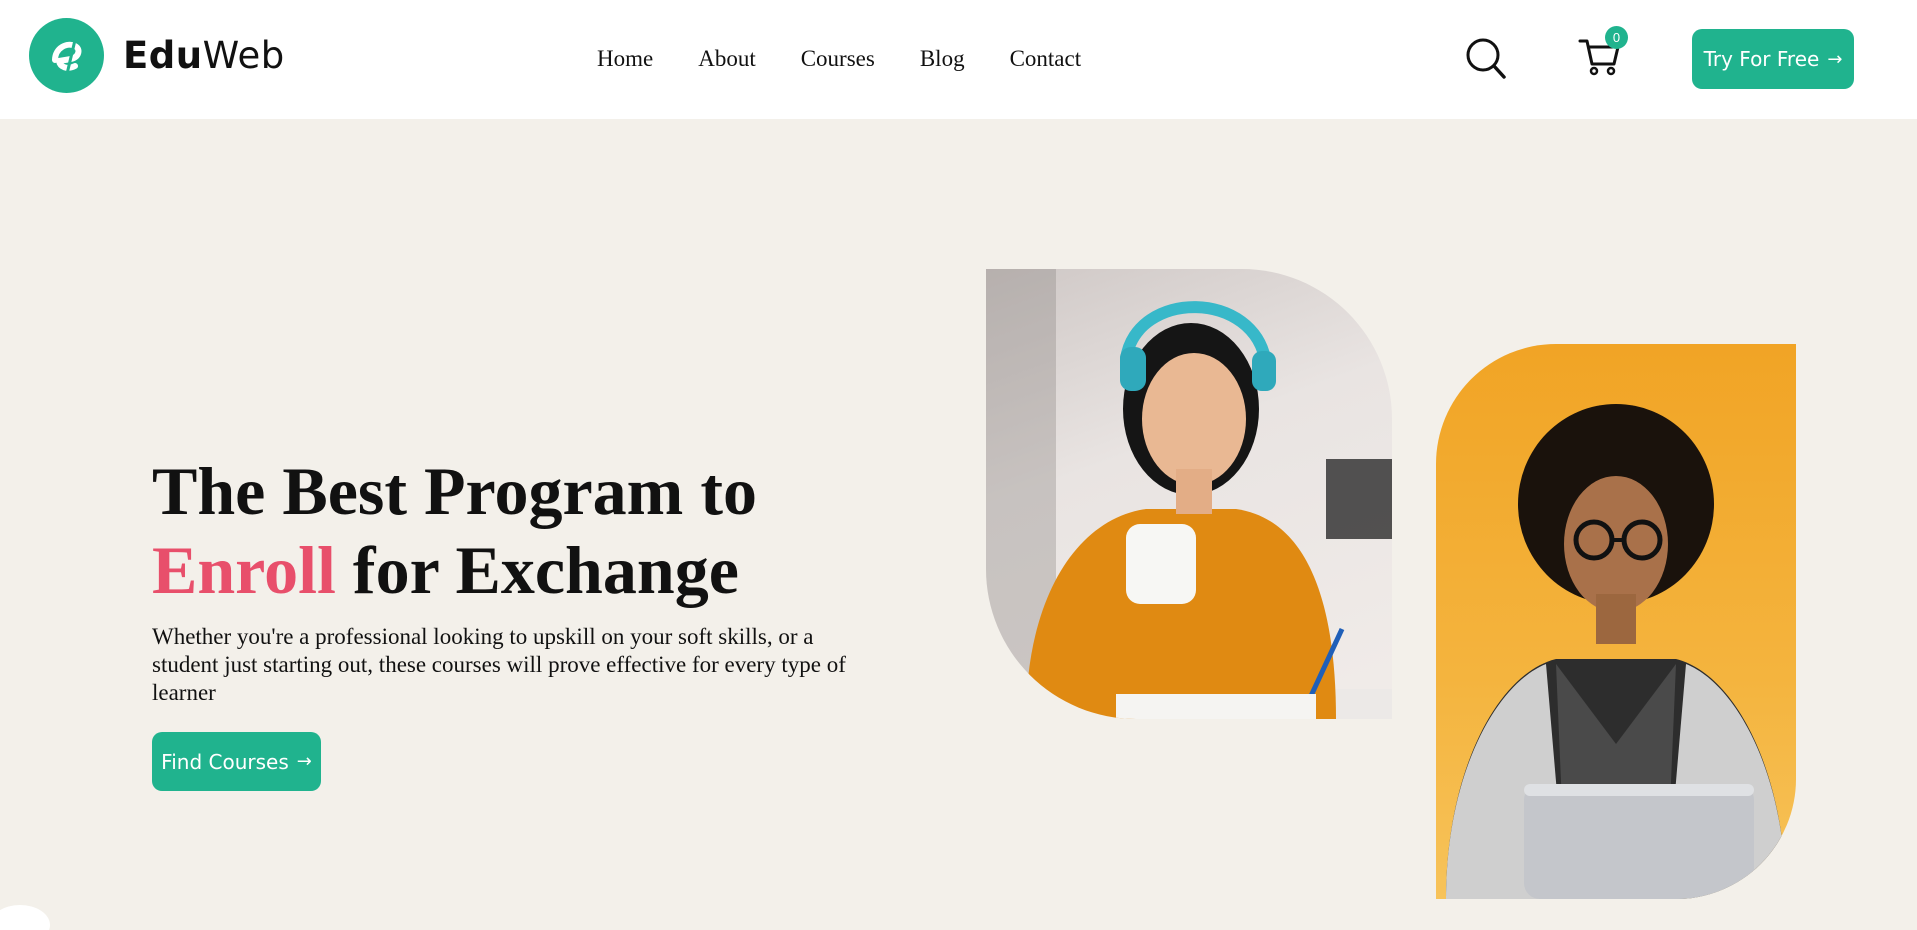 The height and width of the screenshot is (930, 1917). What do you see at coordinates (66, 55) in the screenshot?
I see `logo-icon` at bounding box center [66, 55].